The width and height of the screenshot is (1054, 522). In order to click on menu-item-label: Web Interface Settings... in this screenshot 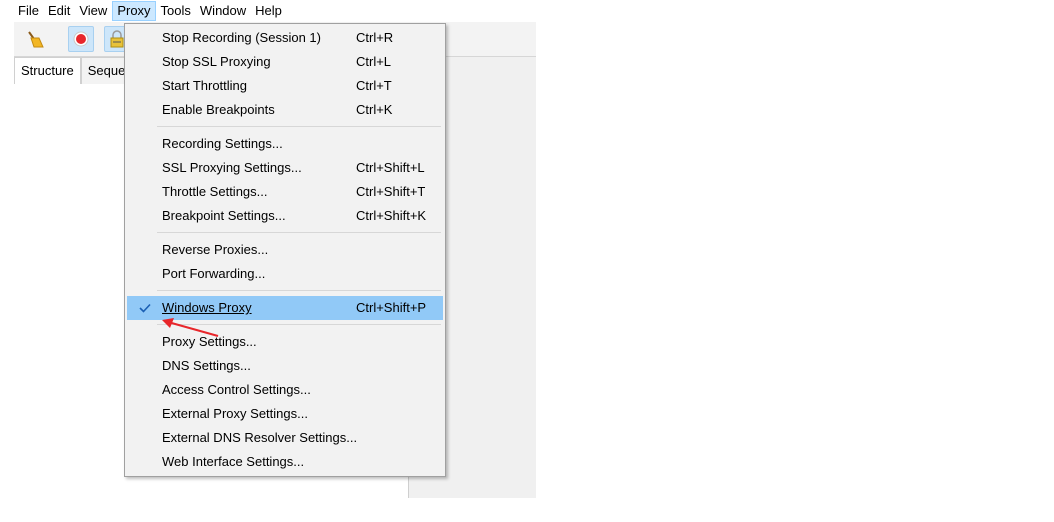, I will do `click(233, 461)`.